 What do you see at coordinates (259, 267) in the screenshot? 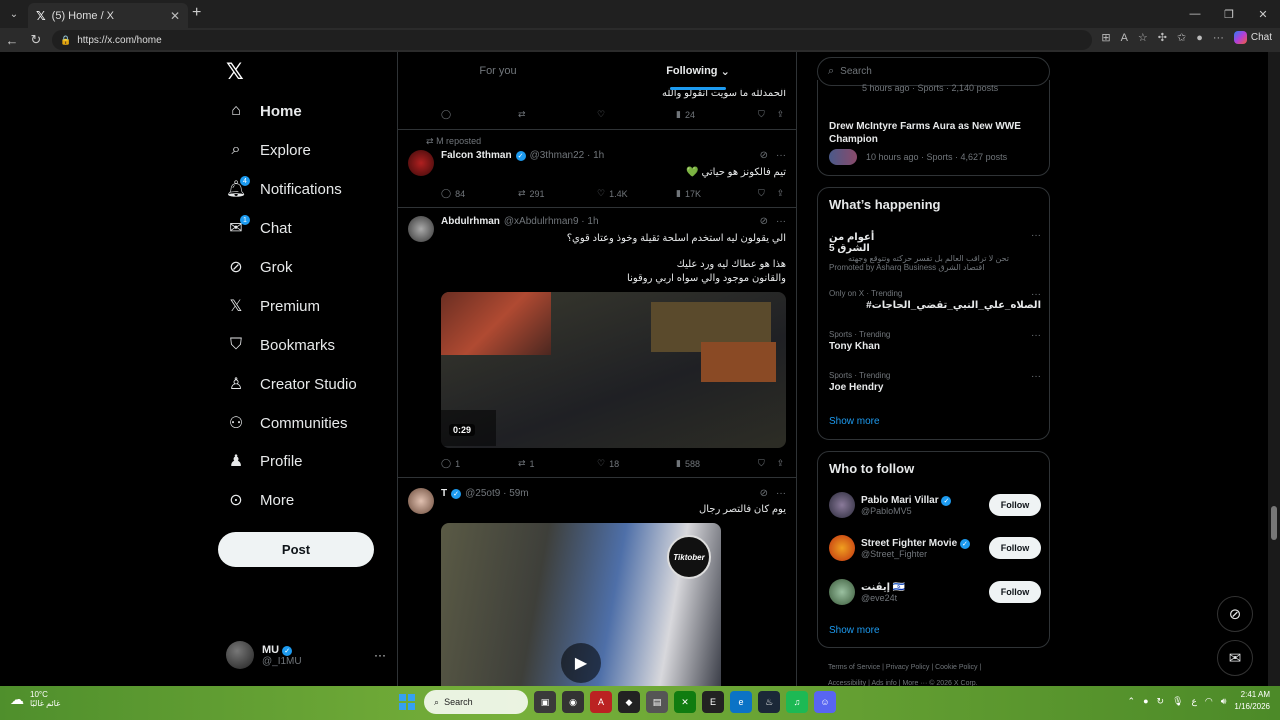
I see `nav-grok: ⊘ Grok` at bounding box center [259, 267].